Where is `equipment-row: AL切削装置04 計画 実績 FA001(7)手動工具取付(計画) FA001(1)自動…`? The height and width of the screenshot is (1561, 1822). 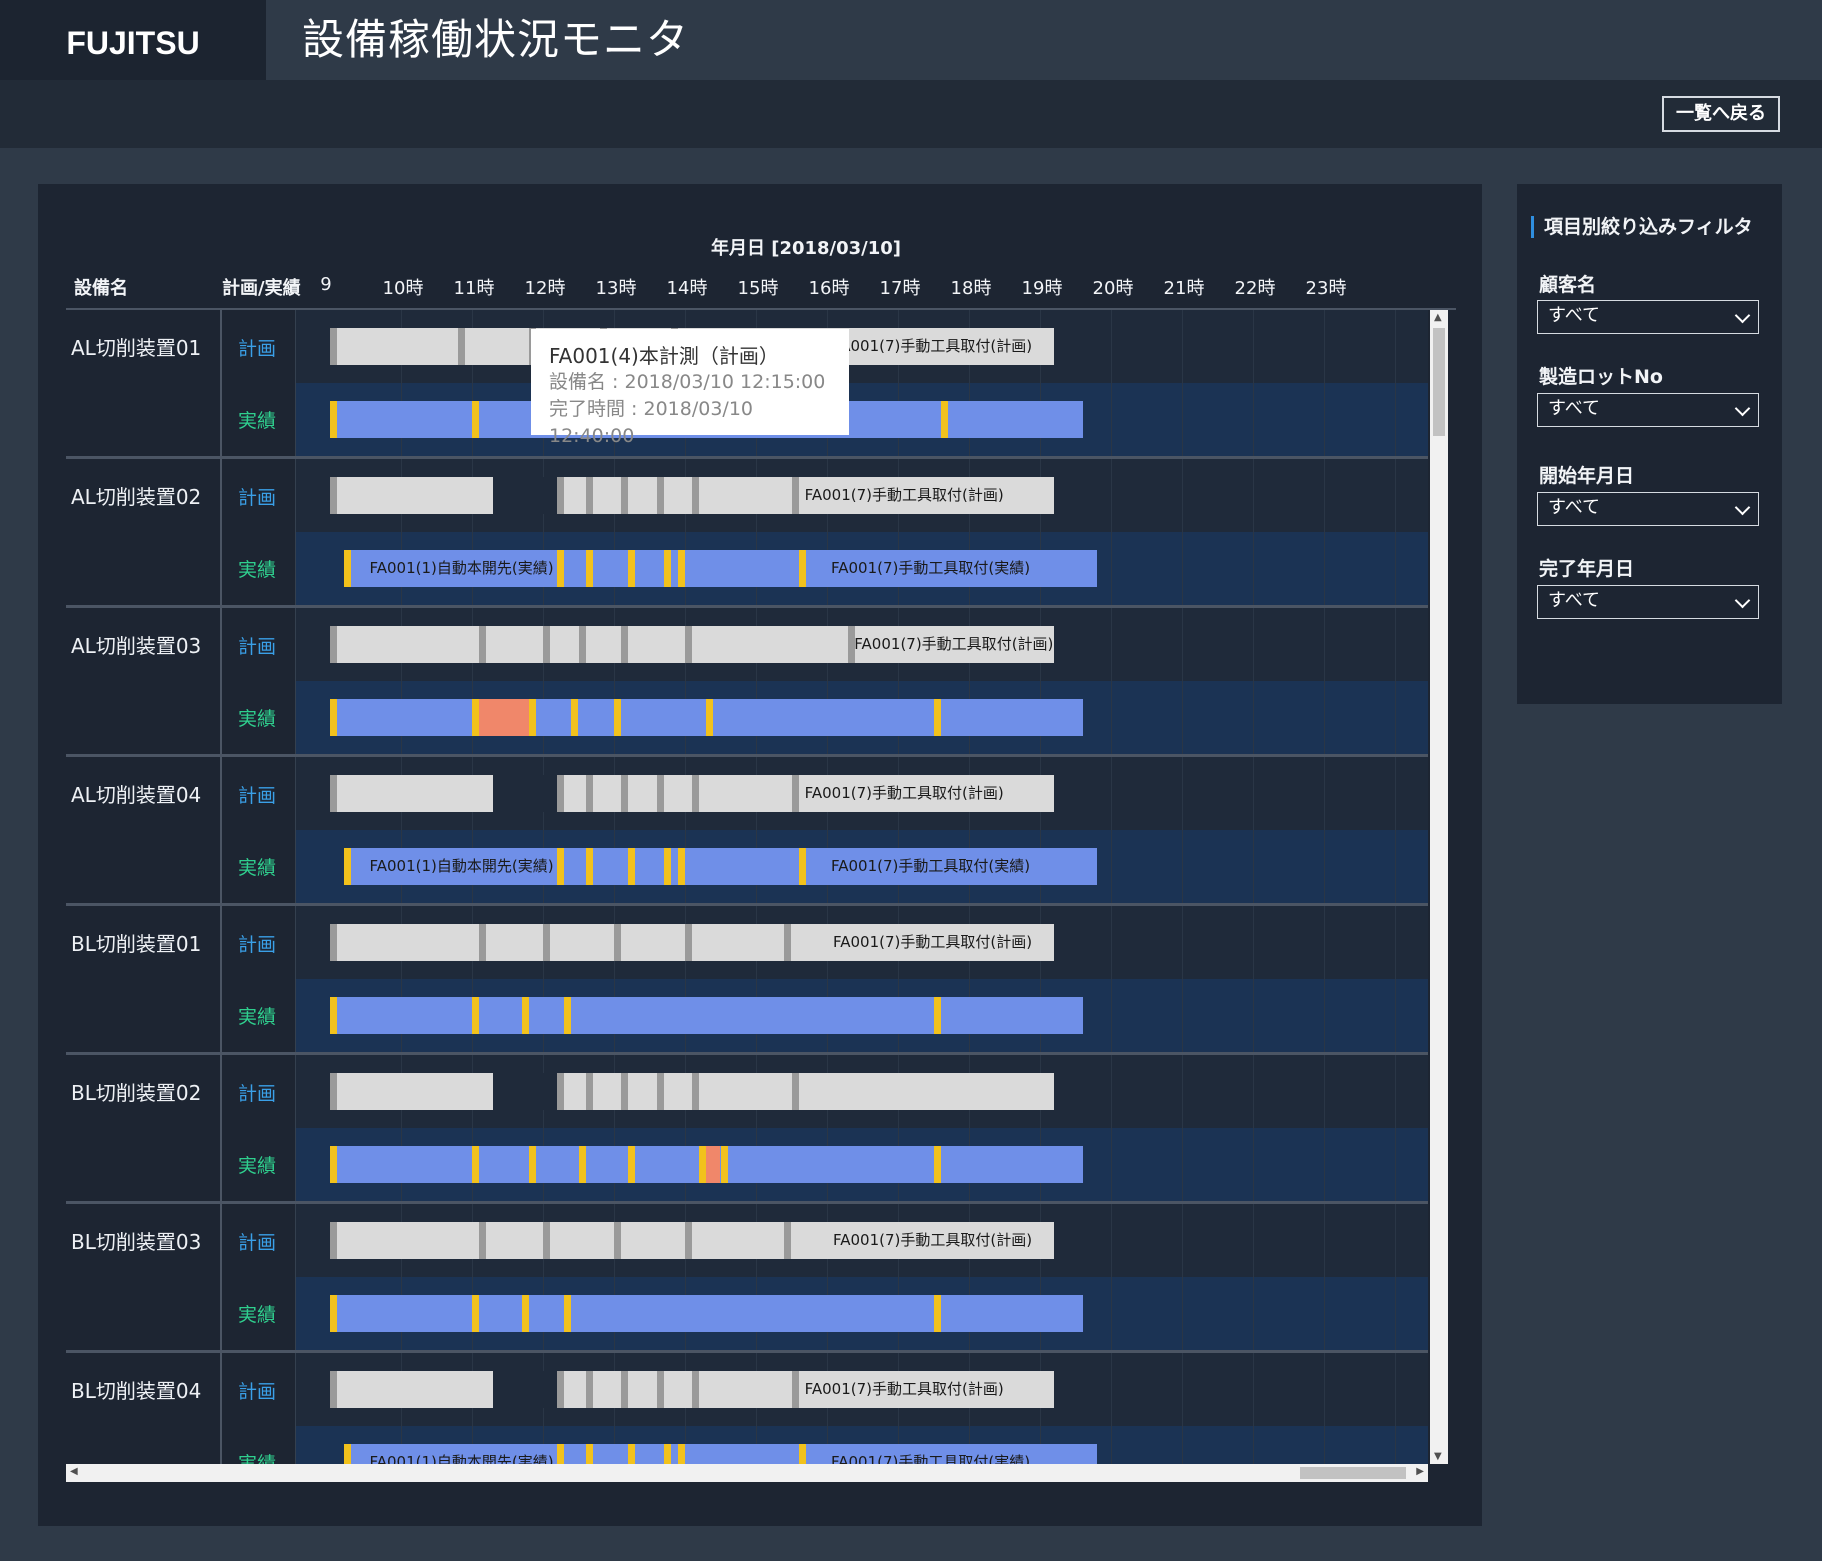
equipment-row: AL切削装置04 計画 実績 FA001(7)手動工具取付(計画) FA001(1)自動… is located at coordinates (747, 831).